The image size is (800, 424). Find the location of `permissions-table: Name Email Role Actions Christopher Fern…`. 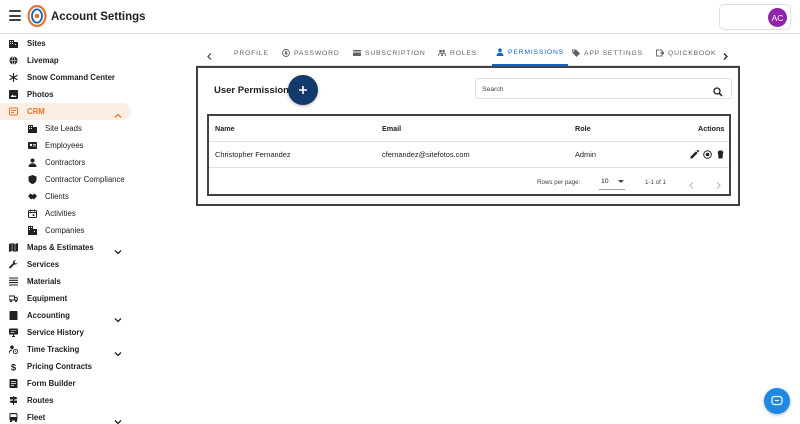

permissions-table: Name Email Role Actions Christopher Fern… is located at coordinates (469, 155).